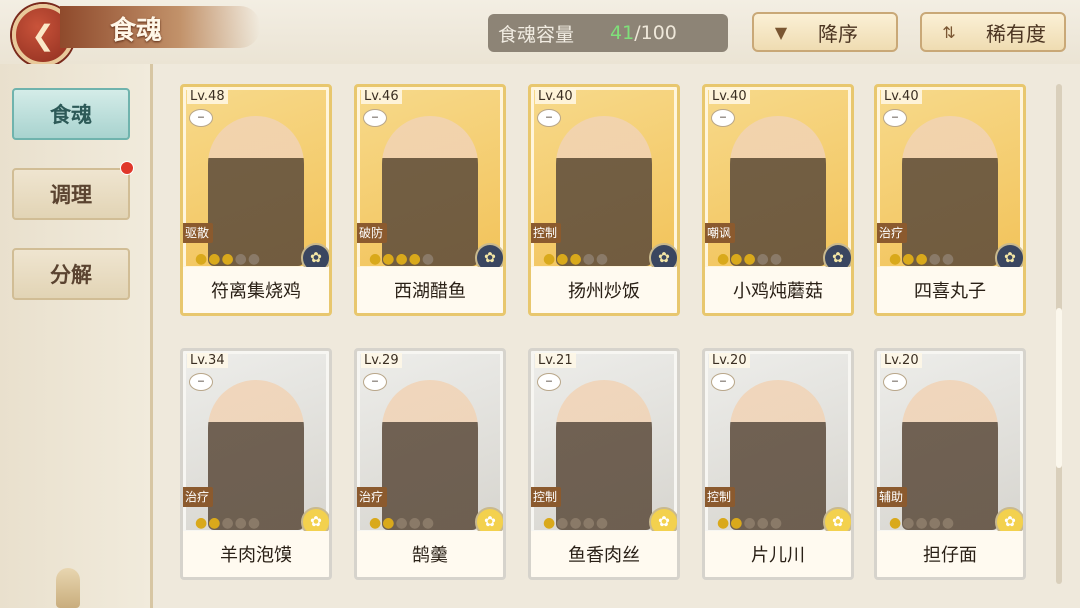 Image resolution: width=1080 pixels, height=608 pixels. I want to click on food-soul-card: Lv.29 ‒ 治疗 ●●●●● ✿ 鹄羹, so click(430, 464).